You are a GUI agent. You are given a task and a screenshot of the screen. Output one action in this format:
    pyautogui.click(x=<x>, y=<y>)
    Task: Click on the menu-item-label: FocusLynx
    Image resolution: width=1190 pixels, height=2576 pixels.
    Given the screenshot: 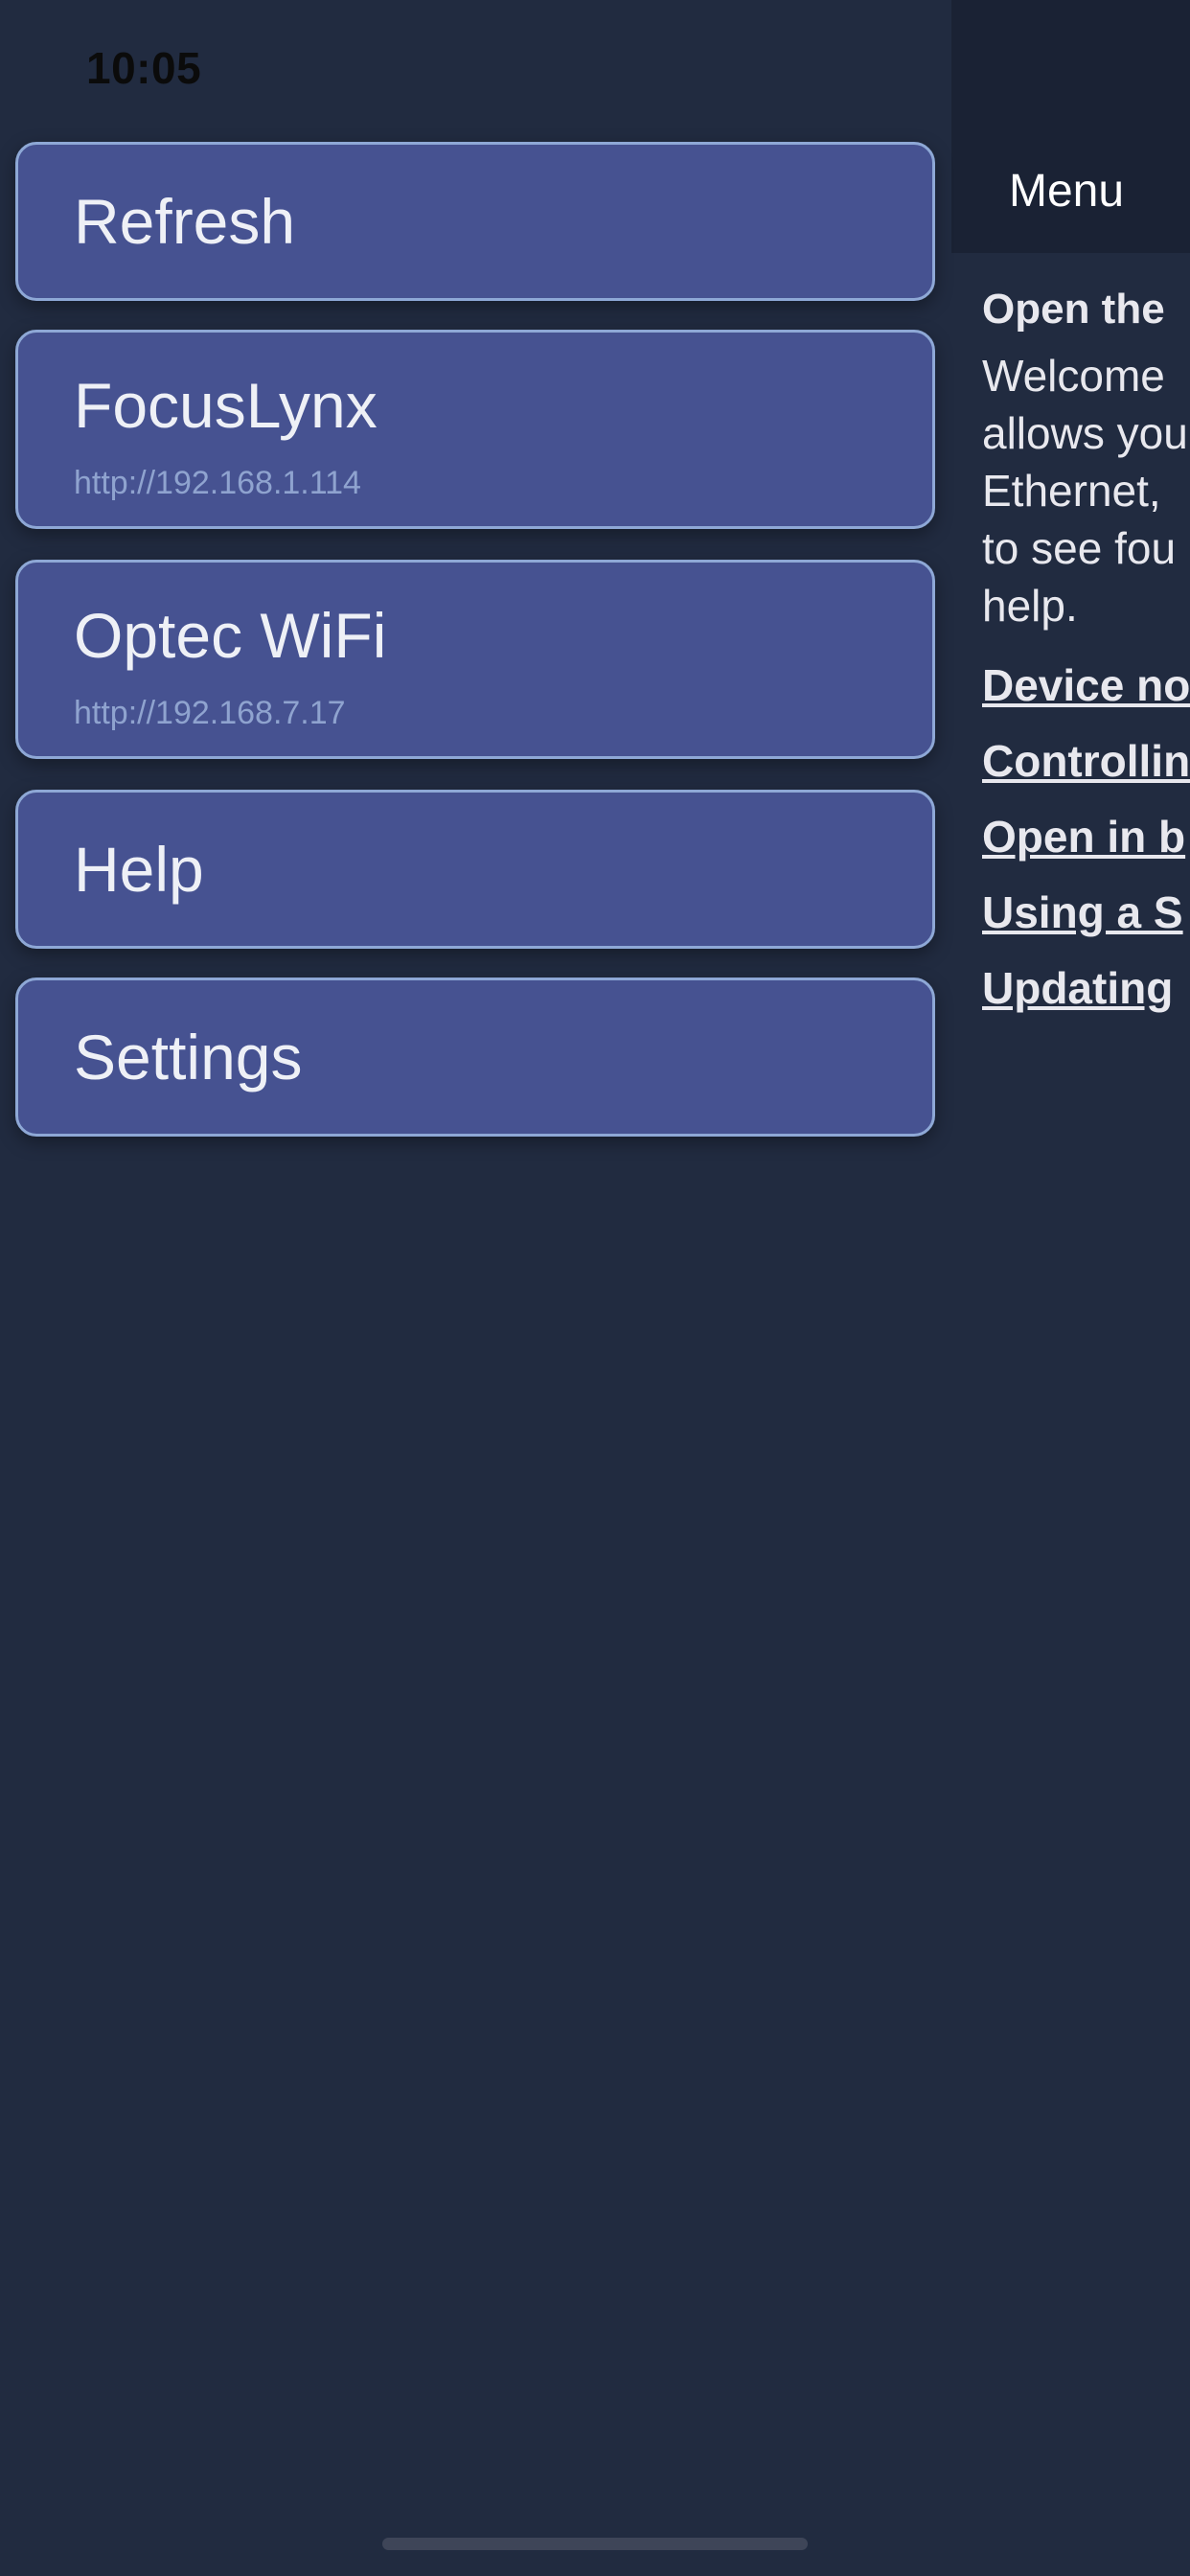 What is the action you would take?
    pyautogui.click(x=226, y=405)
    